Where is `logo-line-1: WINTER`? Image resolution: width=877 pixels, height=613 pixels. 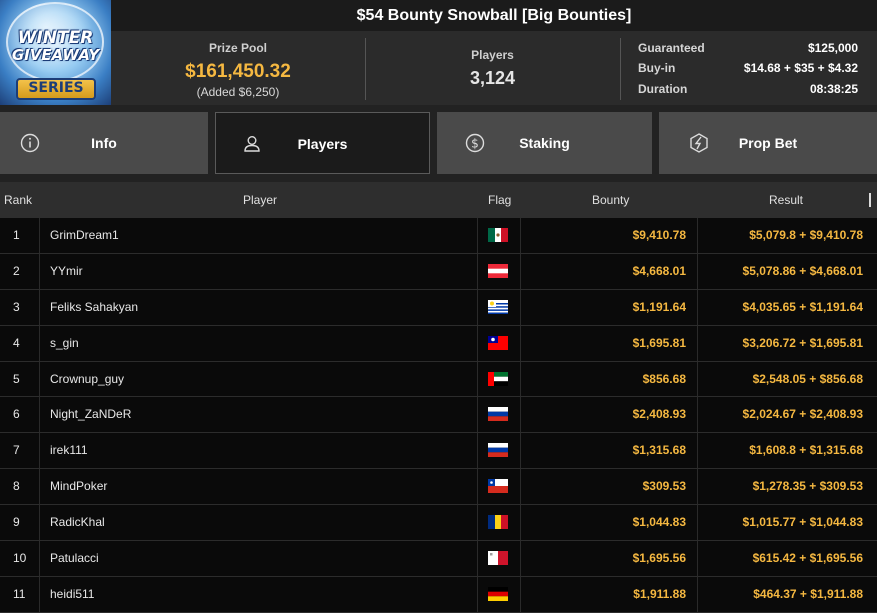
logo-line-1: WINTER is located at coordinates (55, 38).